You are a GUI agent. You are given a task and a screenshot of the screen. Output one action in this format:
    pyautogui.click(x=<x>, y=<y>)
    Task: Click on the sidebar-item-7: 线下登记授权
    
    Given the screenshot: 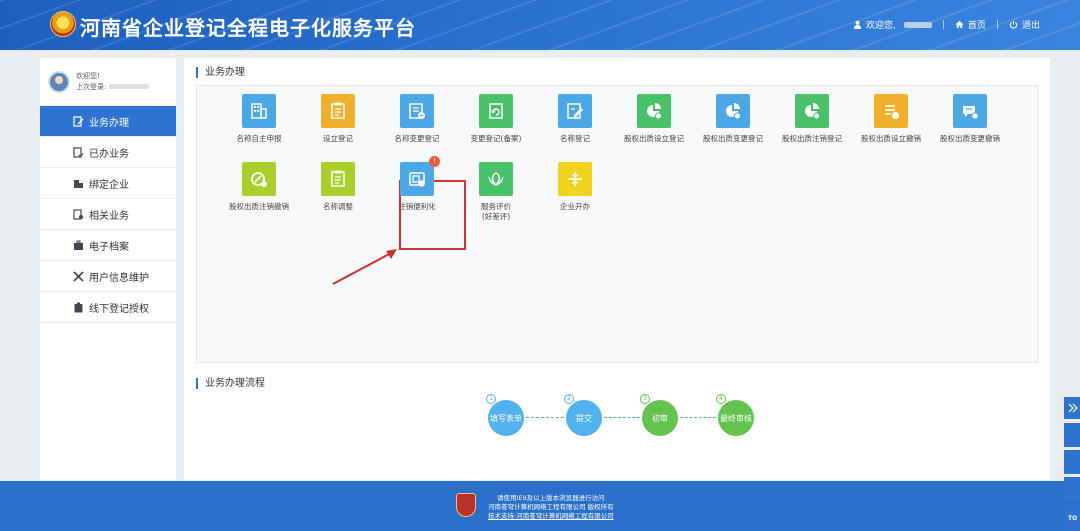 What is the action you would take?
    pyautogui.click(x=108, y=307)
    